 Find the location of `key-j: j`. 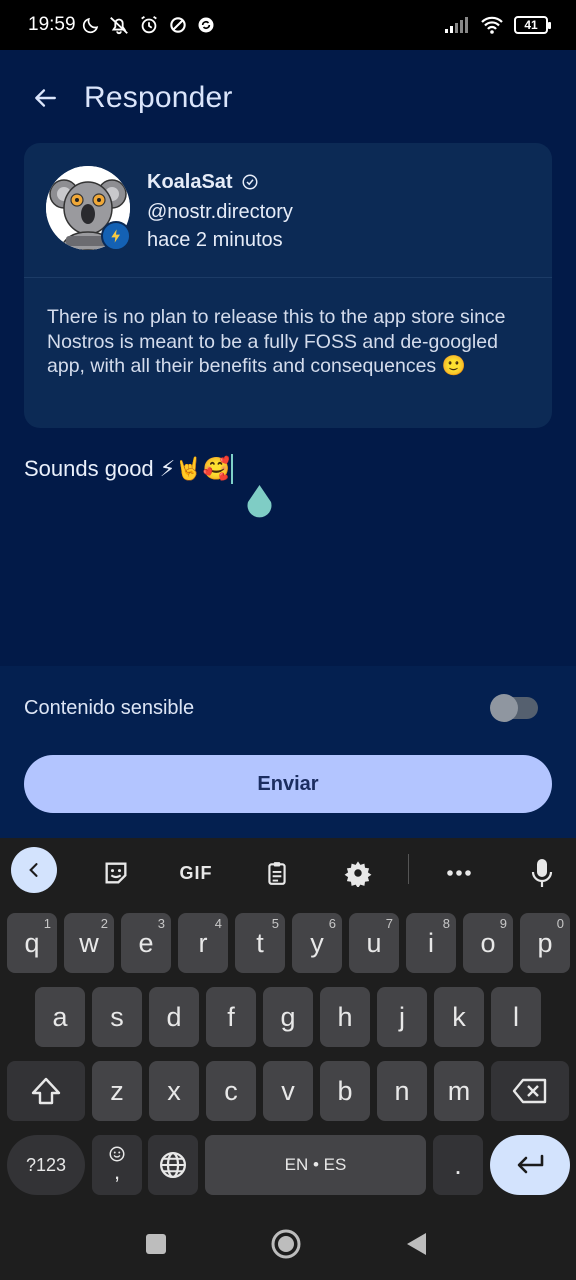

key-j: j is located at coordinates (402, 1017).